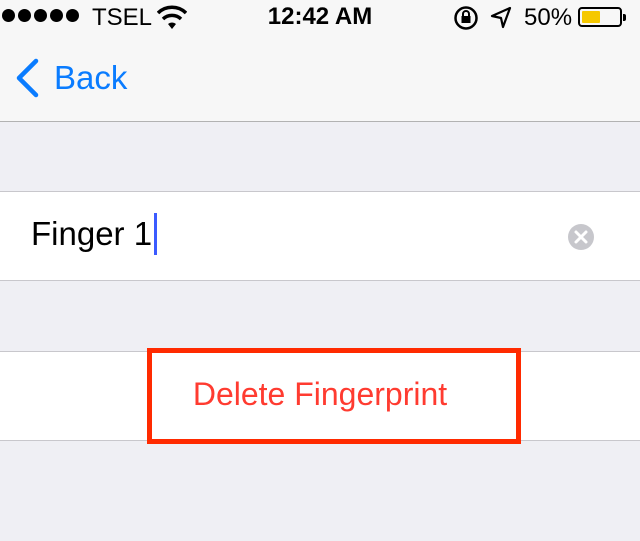  What do you see at coordinates (581, 237) in the screenshot?
I see `clear-circle-icon` at bounding box center [581, 237].